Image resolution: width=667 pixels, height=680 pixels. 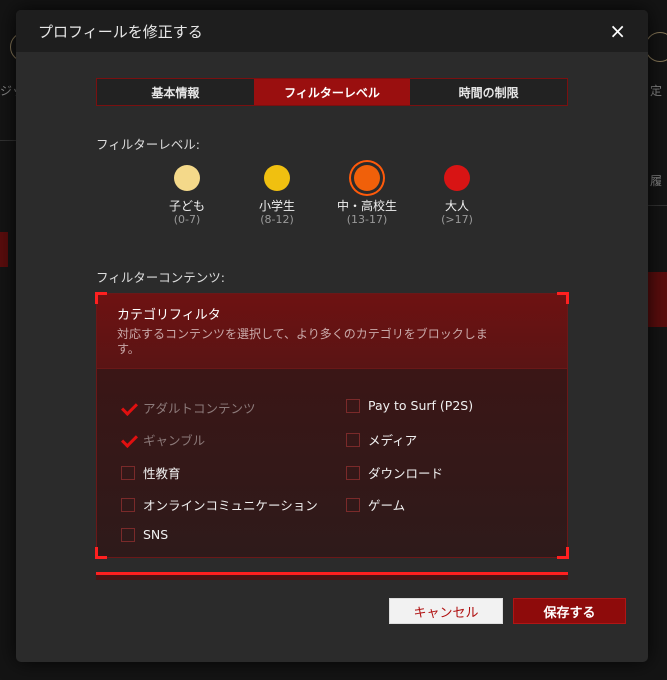 What do you see at coordinates (187, 219) in the screenshot?
I see `level-range: (0-7)` at bounding box center [187, 219].